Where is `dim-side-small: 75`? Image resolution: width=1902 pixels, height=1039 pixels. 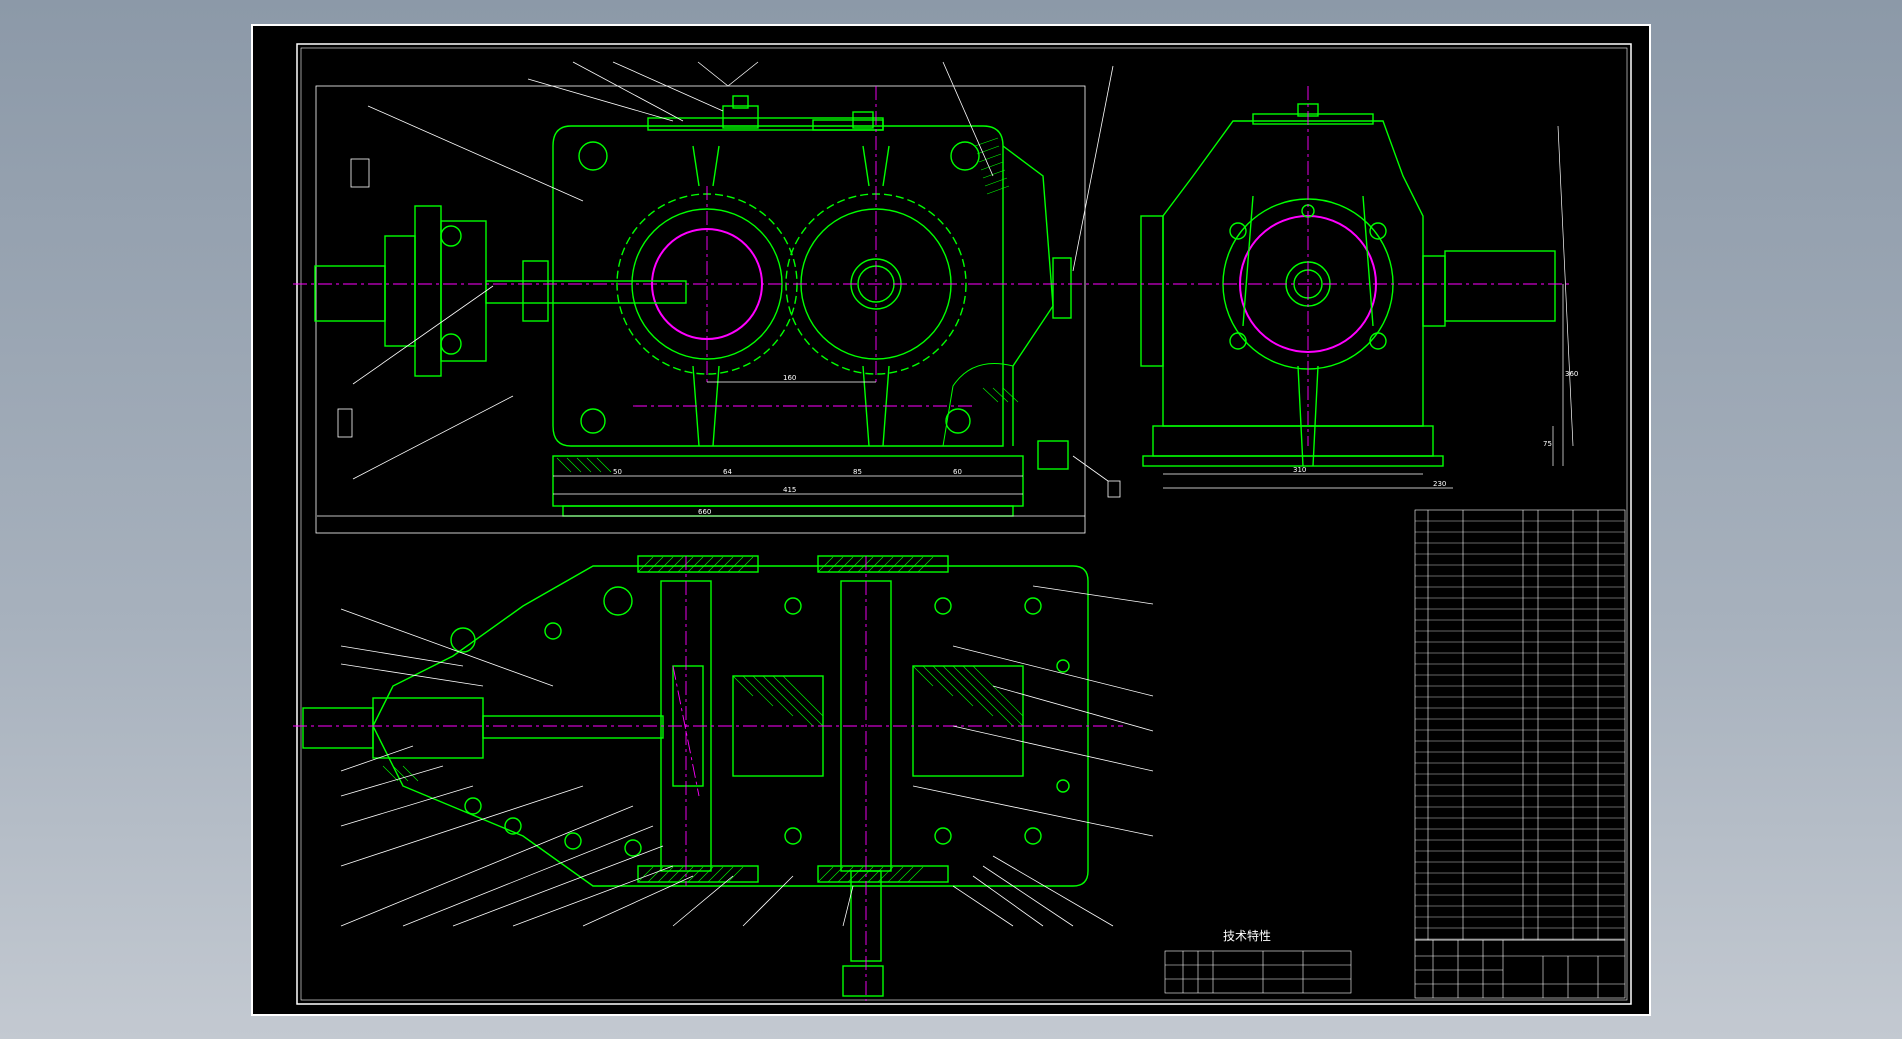
dim-side-small: 75 is located at coordinates (1547, 444).